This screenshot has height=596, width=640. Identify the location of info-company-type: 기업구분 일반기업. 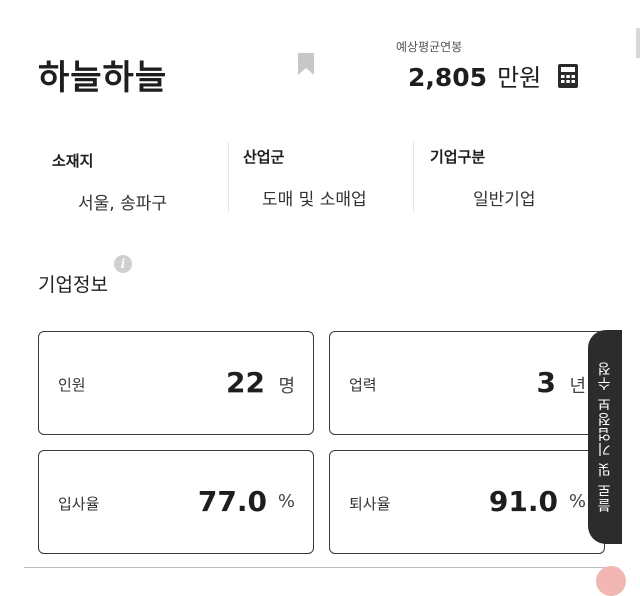
(511, 177).